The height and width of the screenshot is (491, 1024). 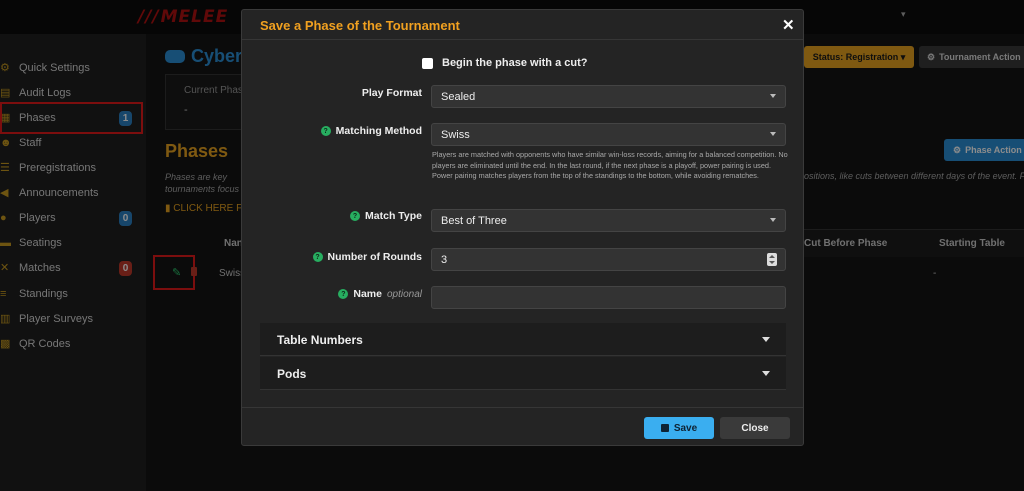 What do you see at coordinates (474, 221) in the screenshot?
I see `match-type-value: Best of Three` at bounding box center [474, 221].